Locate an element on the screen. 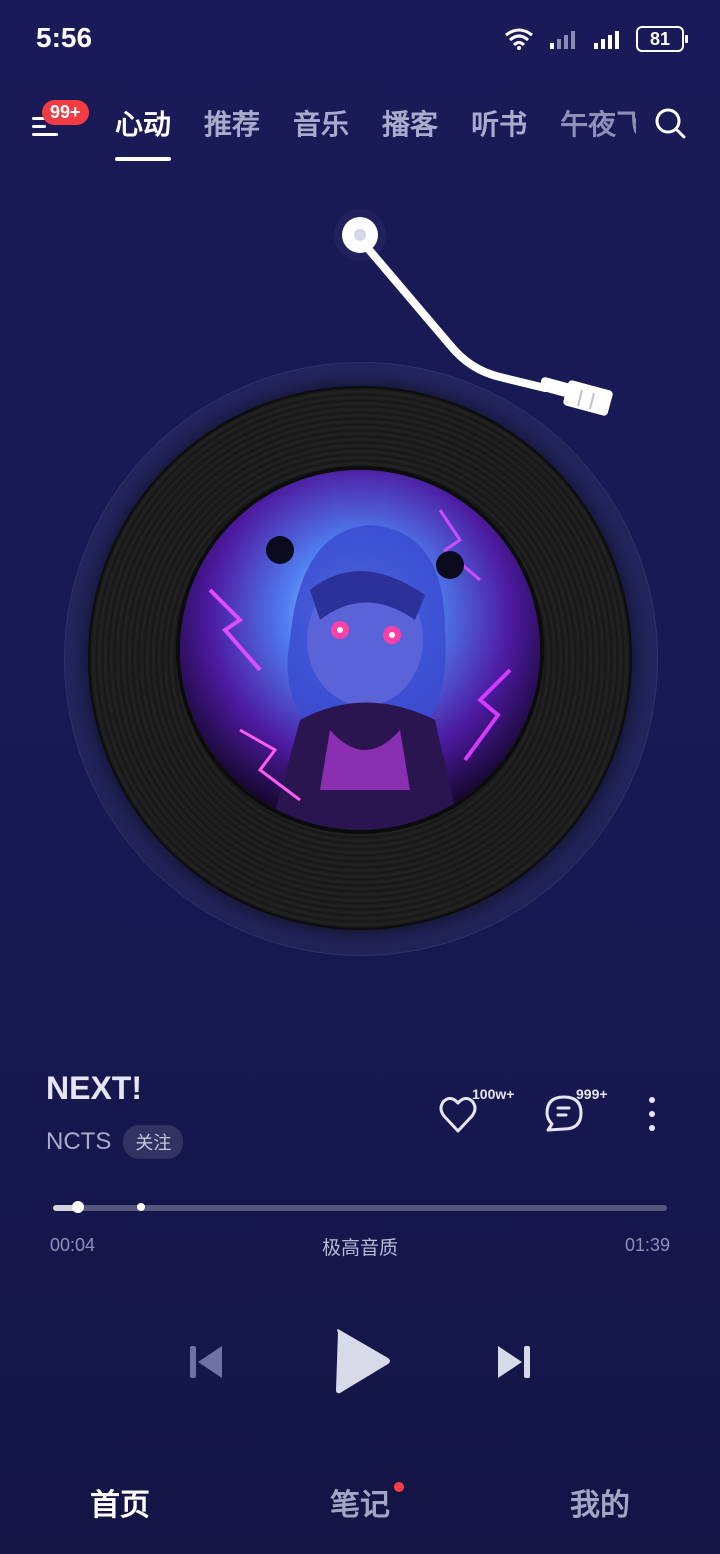  tab-music: 音乐 is located at coordinates (321, 123).